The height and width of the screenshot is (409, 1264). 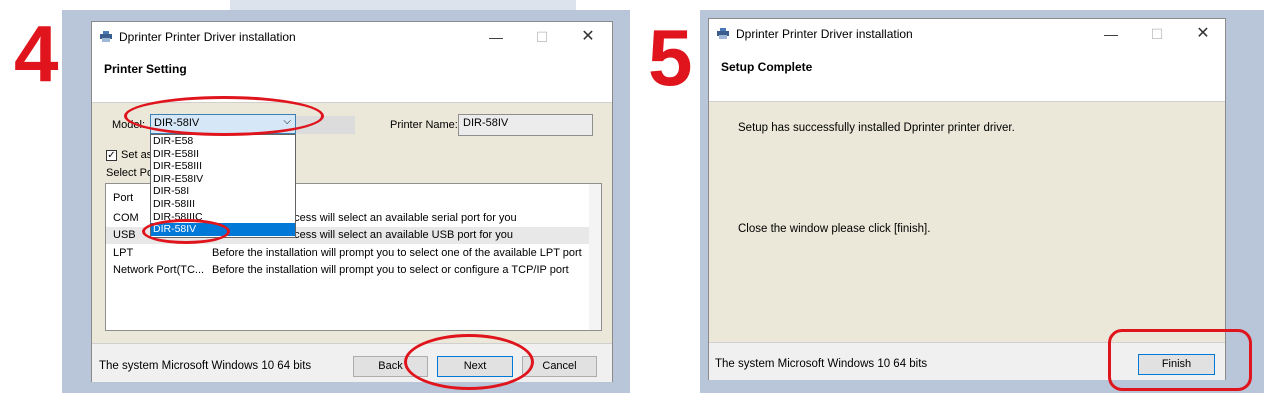 I want to click on close-instruction: Close the window please click [finish]., so click(x=834, y=229).